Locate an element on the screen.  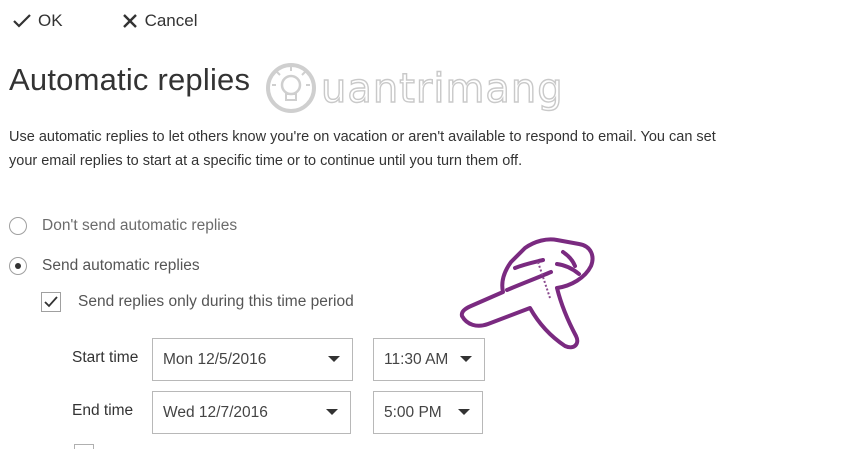
toolbar: OK Cancel is located at coordinates (104, 21).